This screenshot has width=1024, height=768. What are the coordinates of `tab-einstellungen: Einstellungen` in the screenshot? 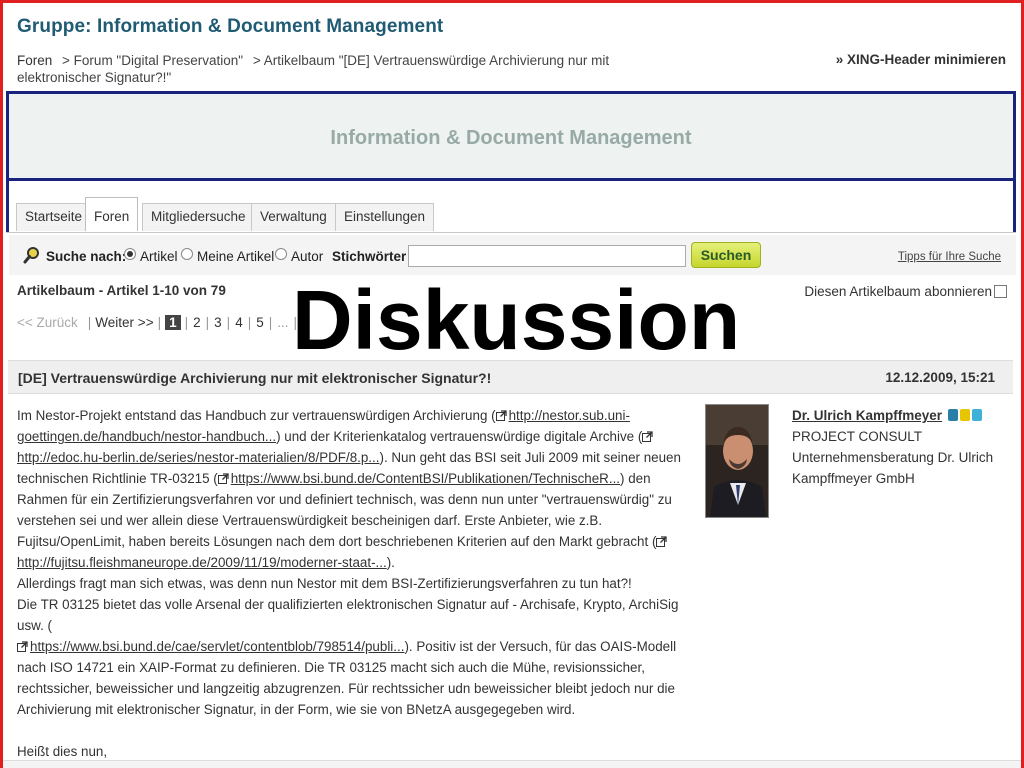 It's located at (385, 217).